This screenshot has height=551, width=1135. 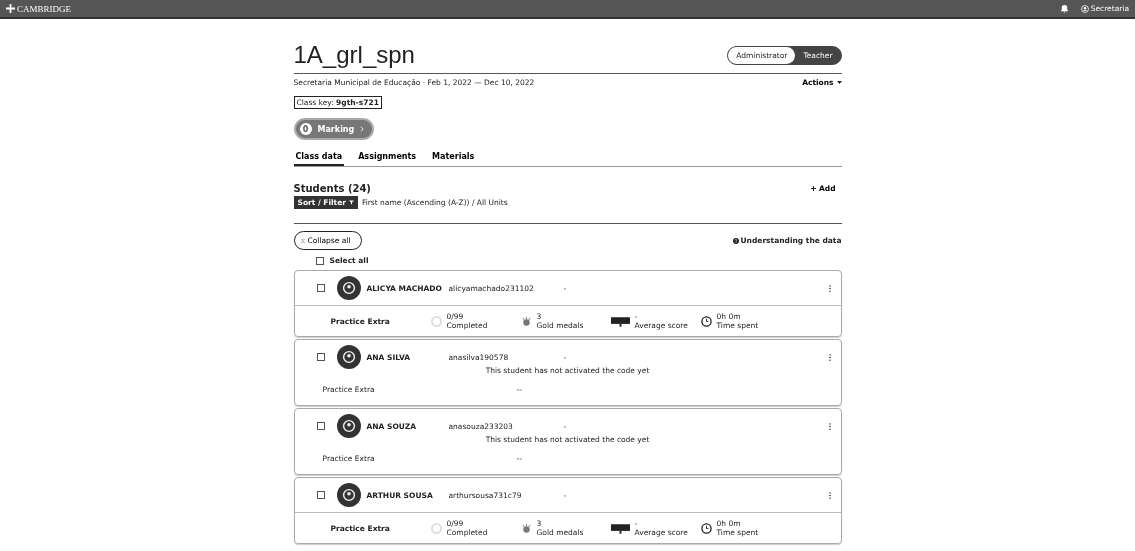 What do you see at coordinates (334, 129) in the screenshot?
I see `marking-button: 0 Marking` at bounding box center [334, 129].